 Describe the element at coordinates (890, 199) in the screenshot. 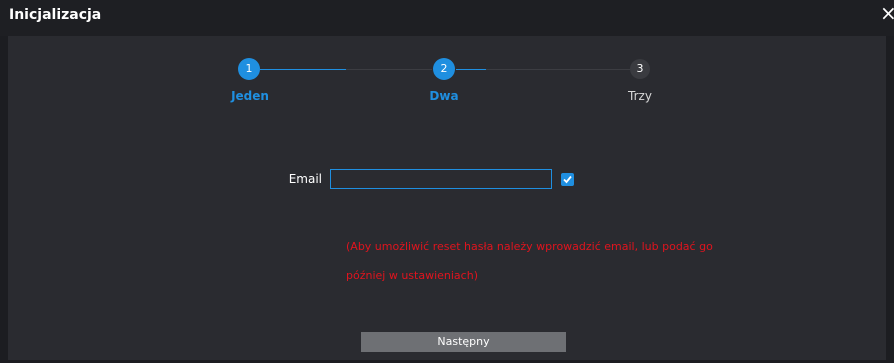

I see `right-border` at that location.